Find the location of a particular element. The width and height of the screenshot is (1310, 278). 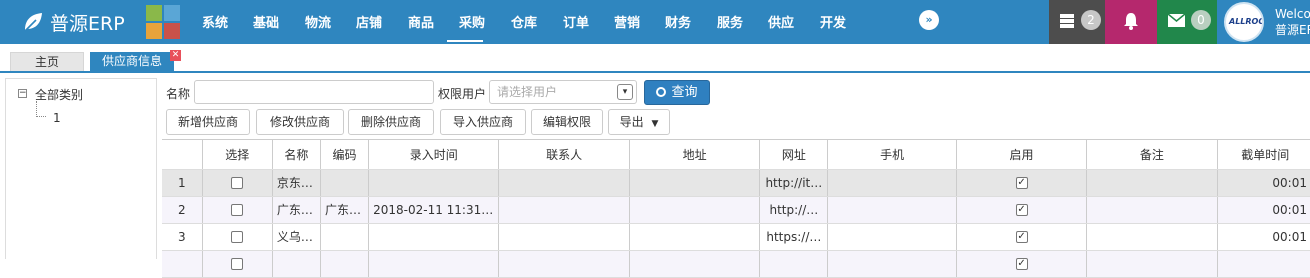

cell-name is located at coordinates (296, 264).